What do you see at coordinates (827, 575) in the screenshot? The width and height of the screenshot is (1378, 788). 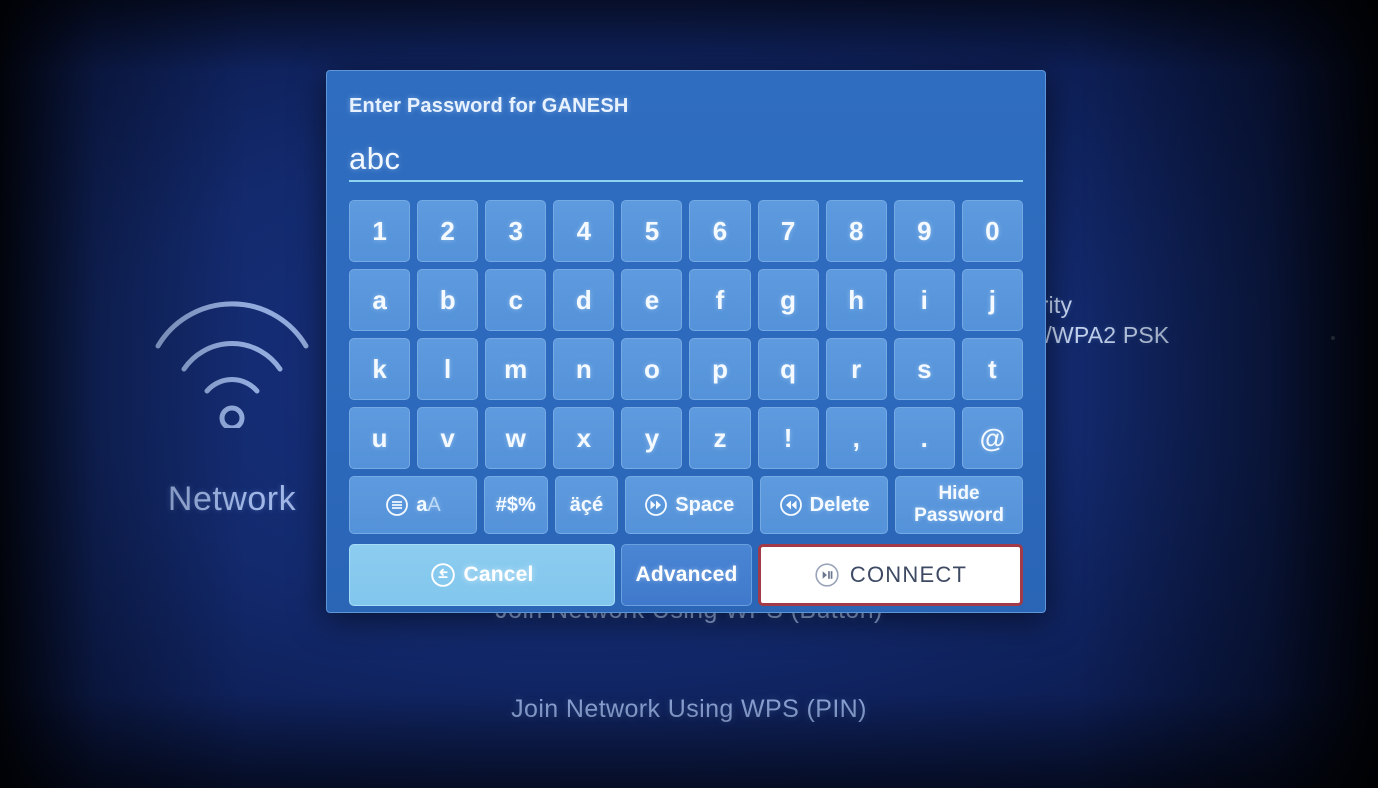 I see `play-pause-circle-icon` at bounding box center [827, 575].